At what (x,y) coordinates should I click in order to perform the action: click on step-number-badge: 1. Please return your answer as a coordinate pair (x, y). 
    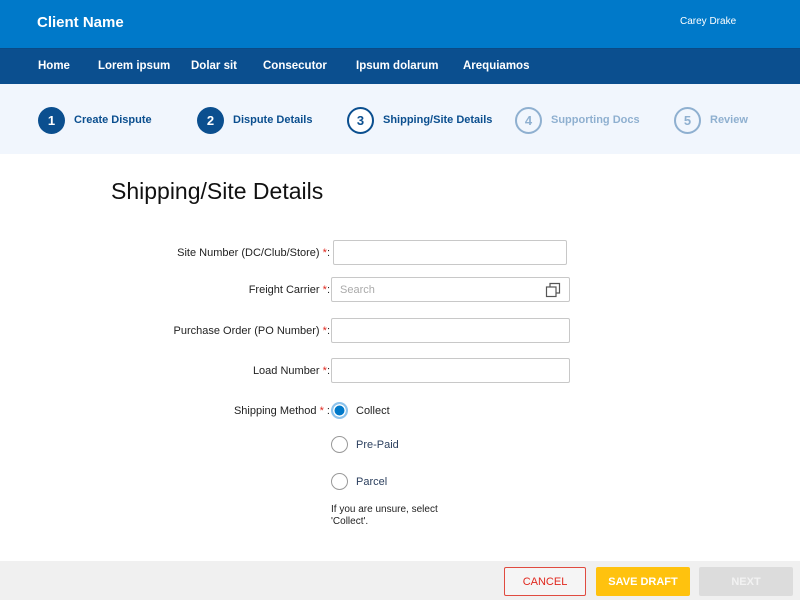
    Looking at the image, I should click on (51, 120).